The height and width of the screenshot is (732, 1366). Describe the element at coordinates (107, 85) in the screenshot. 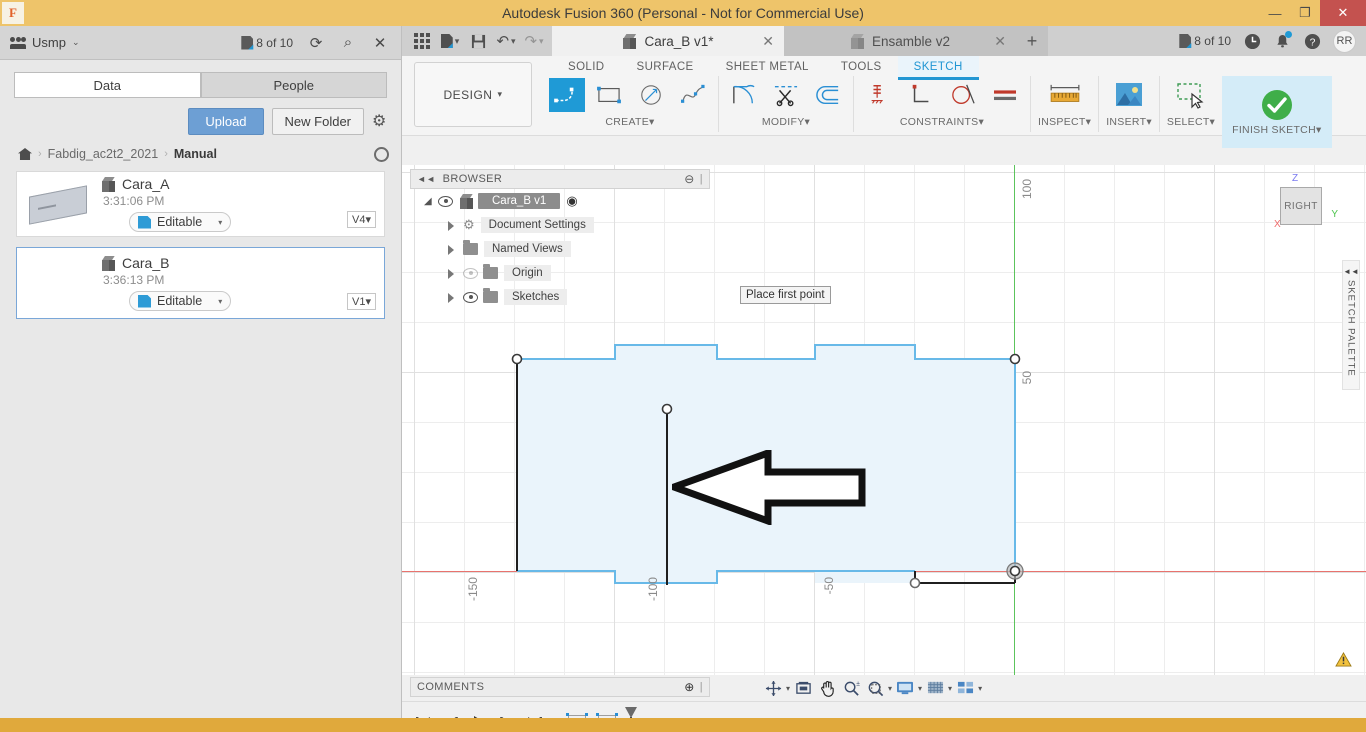

I see `tab-data: Data` at that location.